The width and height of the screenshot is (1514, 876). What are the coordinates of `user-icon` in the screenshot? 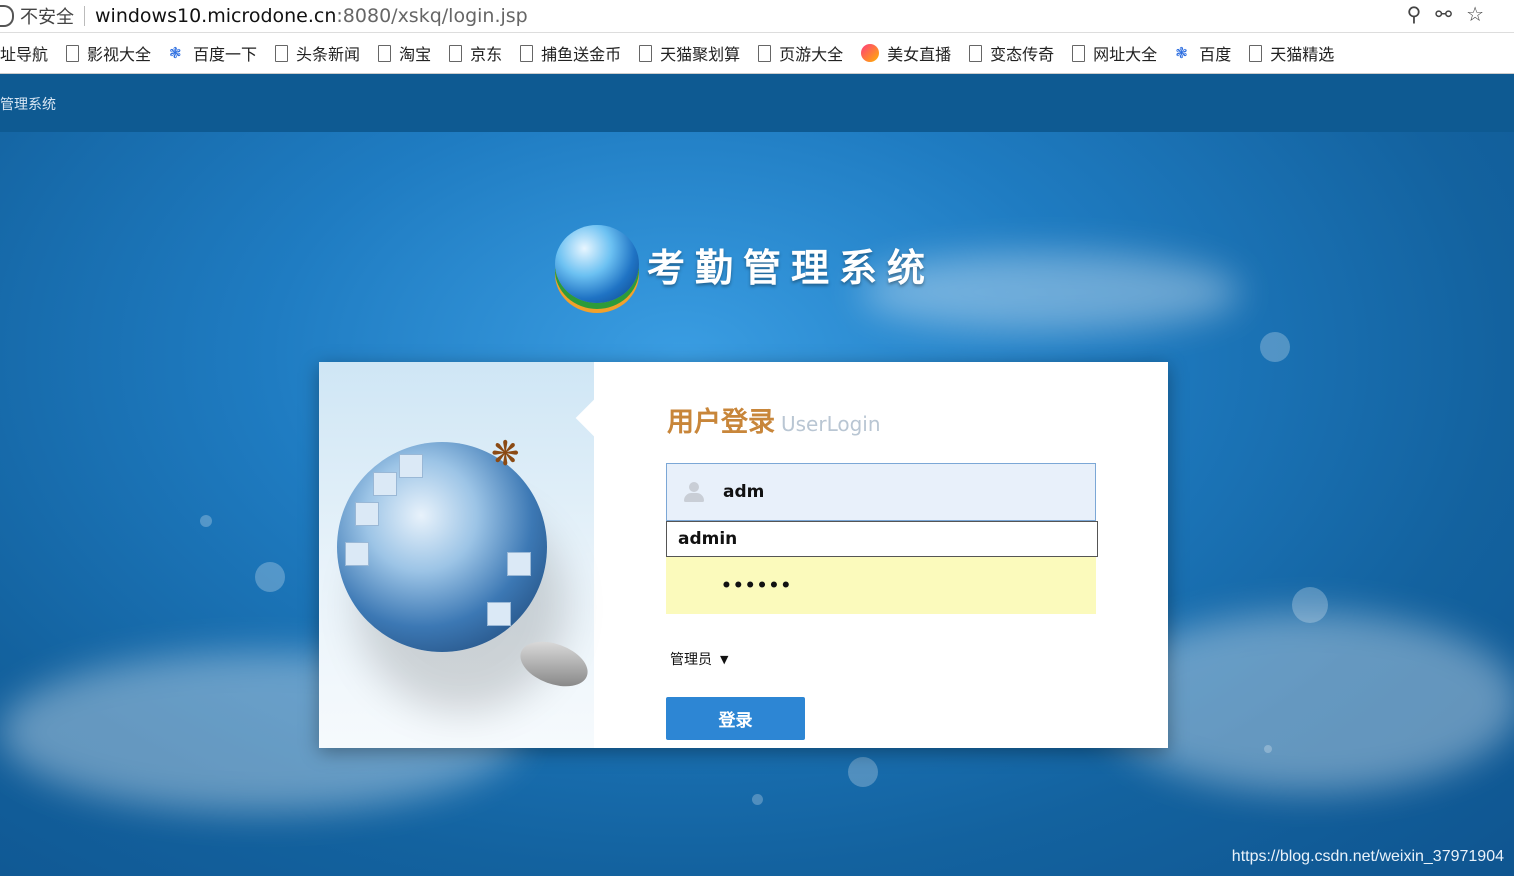 It's located at (694, 492).